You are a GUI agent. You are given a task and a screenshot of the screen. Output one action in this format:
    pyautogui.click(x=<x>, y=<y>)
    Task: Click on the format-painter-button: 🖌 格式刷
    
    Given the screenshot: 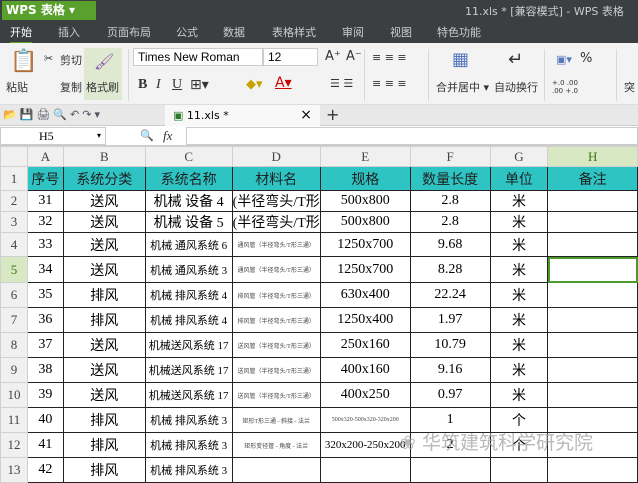 What is the action you would take?
    pyautogui.click(x=103, y=74)
    